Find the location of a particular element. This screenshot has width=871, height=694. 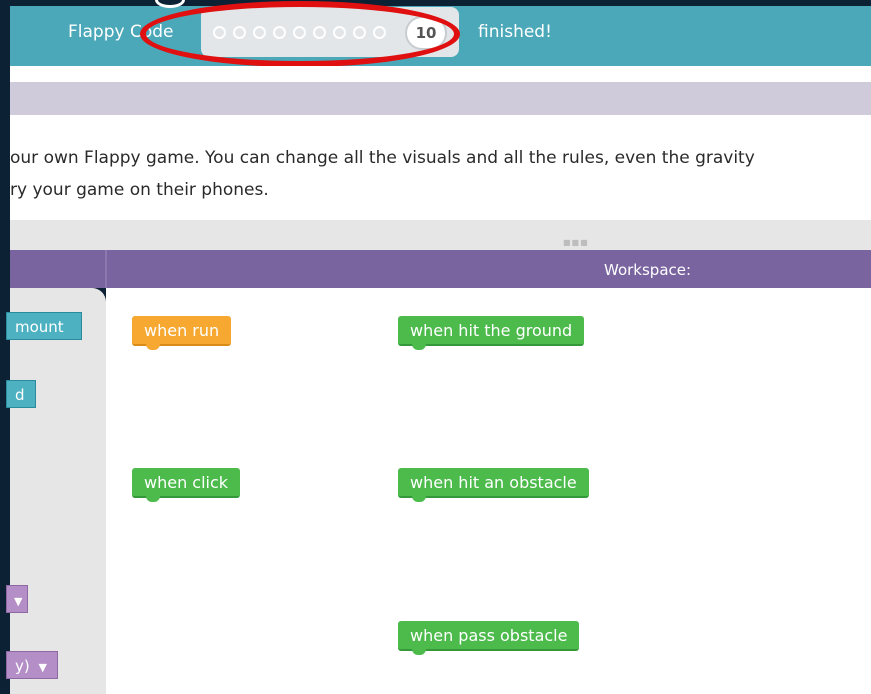

event-when-hit-ground: when hit the ground is located at coordinates (491, 333).